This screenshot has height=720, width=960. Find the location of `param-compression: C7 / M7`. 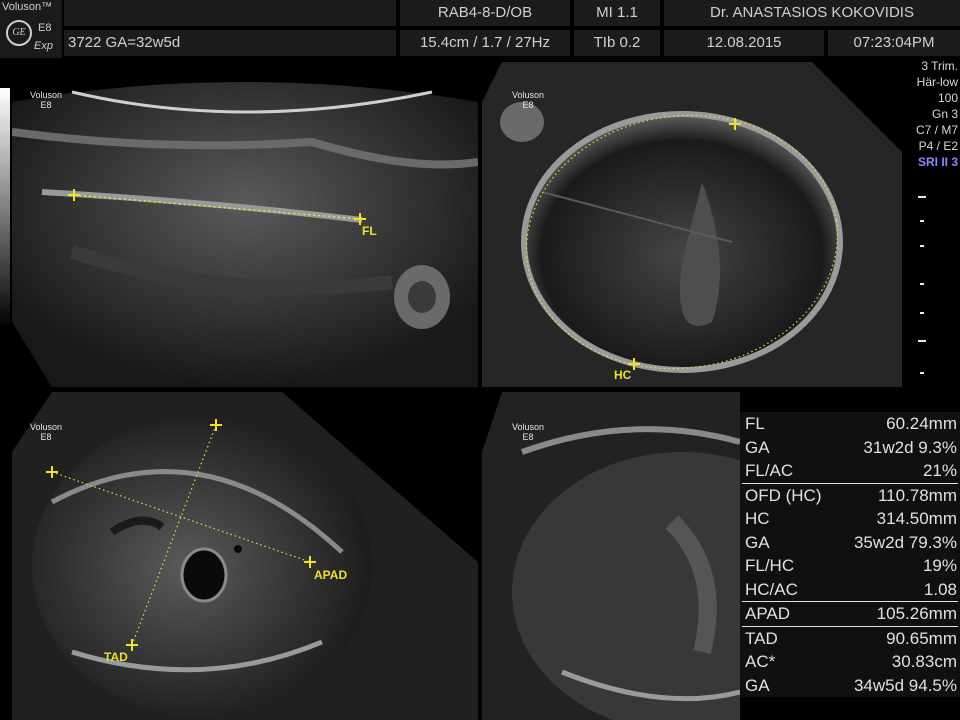

param-compression: C7 / M7 is located at coordinates (936, 130).